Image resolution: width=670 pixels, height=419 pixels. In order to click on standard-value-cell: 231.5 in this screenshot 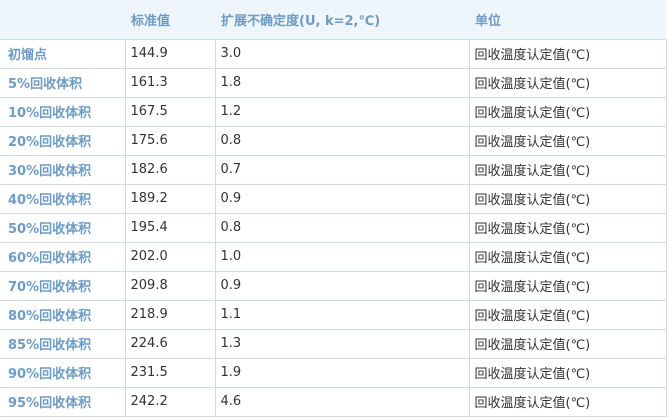, I will do `click(170, 373)`.